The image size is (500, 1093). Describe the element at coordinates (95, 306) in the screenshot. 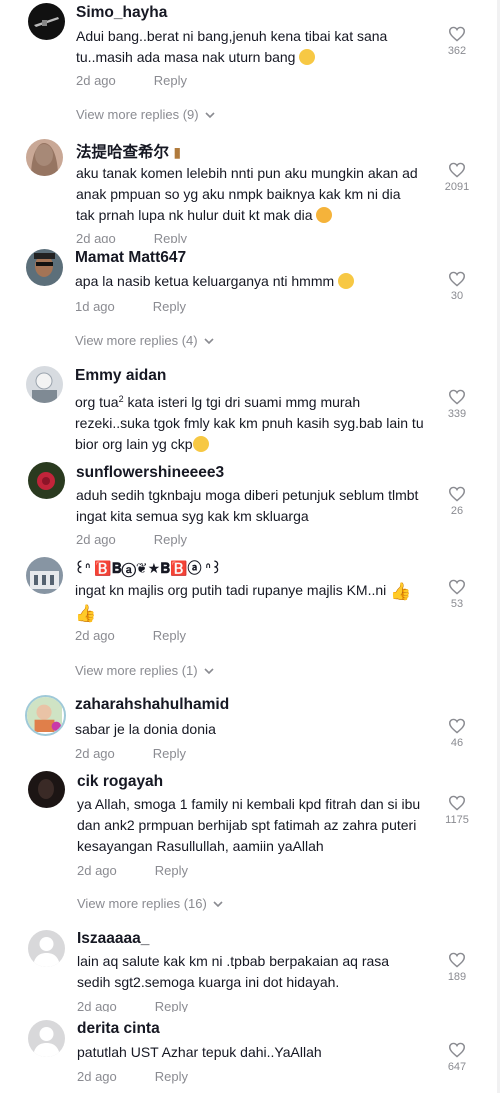

I see `comment-age: 1d ago` at that location.